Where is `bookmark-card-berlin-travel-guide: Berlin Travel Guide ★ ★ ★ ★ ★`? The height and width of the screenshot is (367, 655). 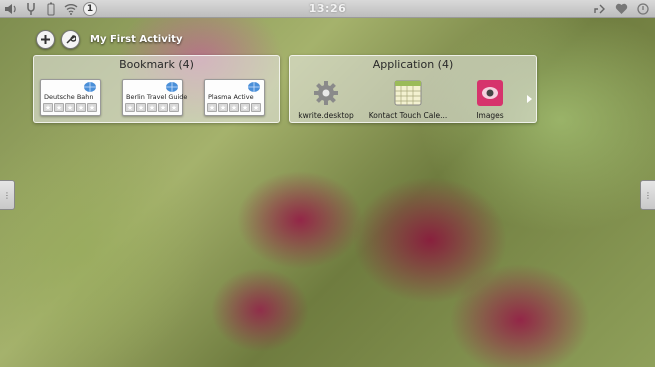
bookmark-card-berlin-travel-guide: Berlin Travel Guide ★ ★ ★ ★ ★ is located at coordinates (154, 97).